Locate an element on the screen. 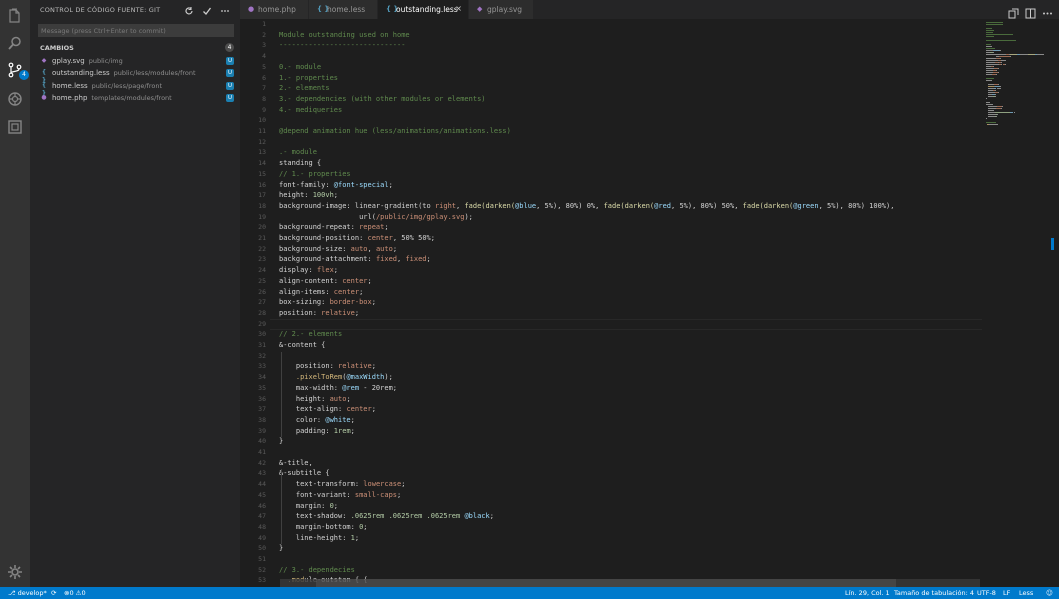  line-number: 10 is located at coordinates (262, 120).